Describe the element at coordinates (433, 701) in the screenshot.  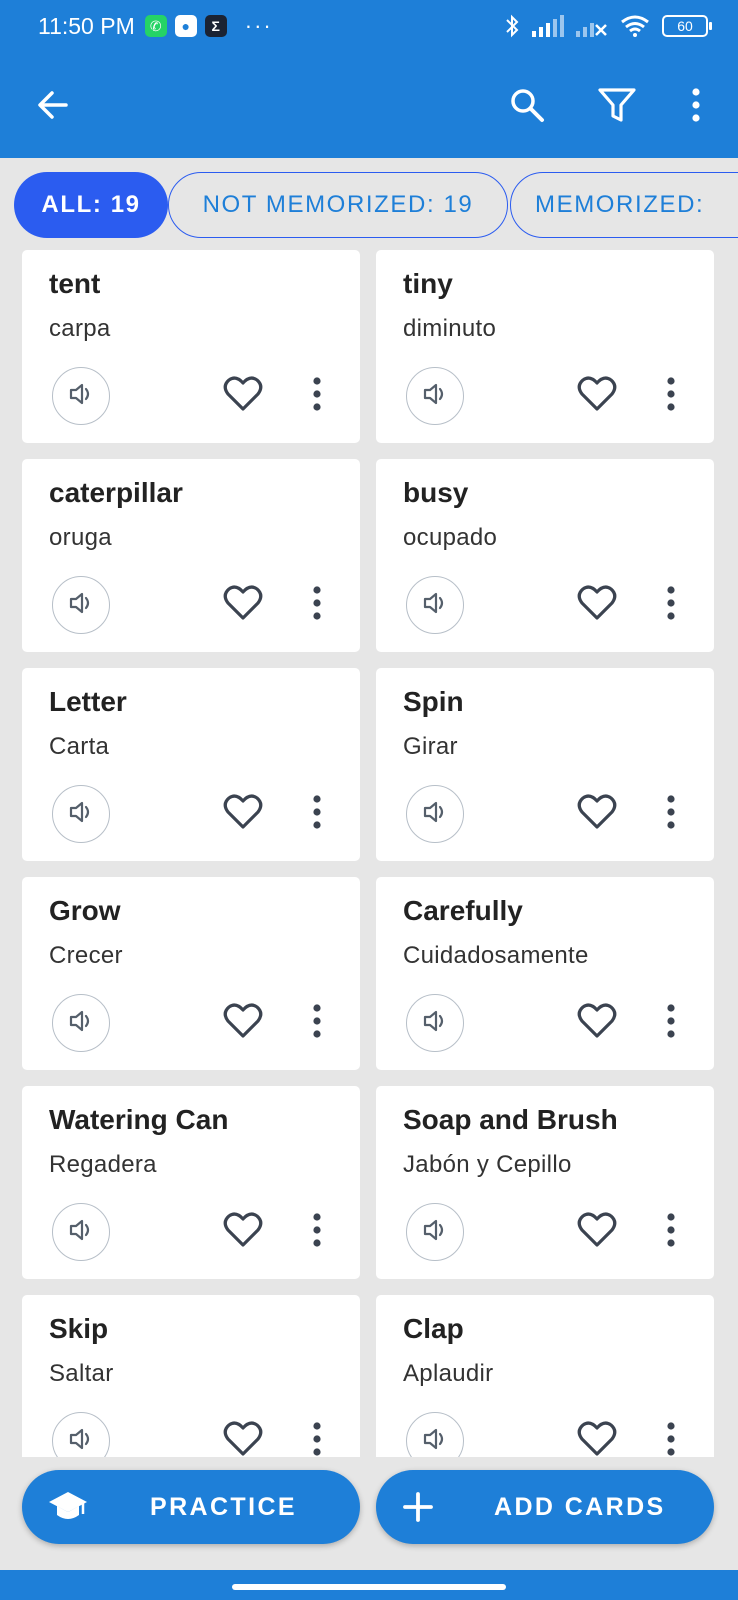
I see `card-word: Spin` at that location.